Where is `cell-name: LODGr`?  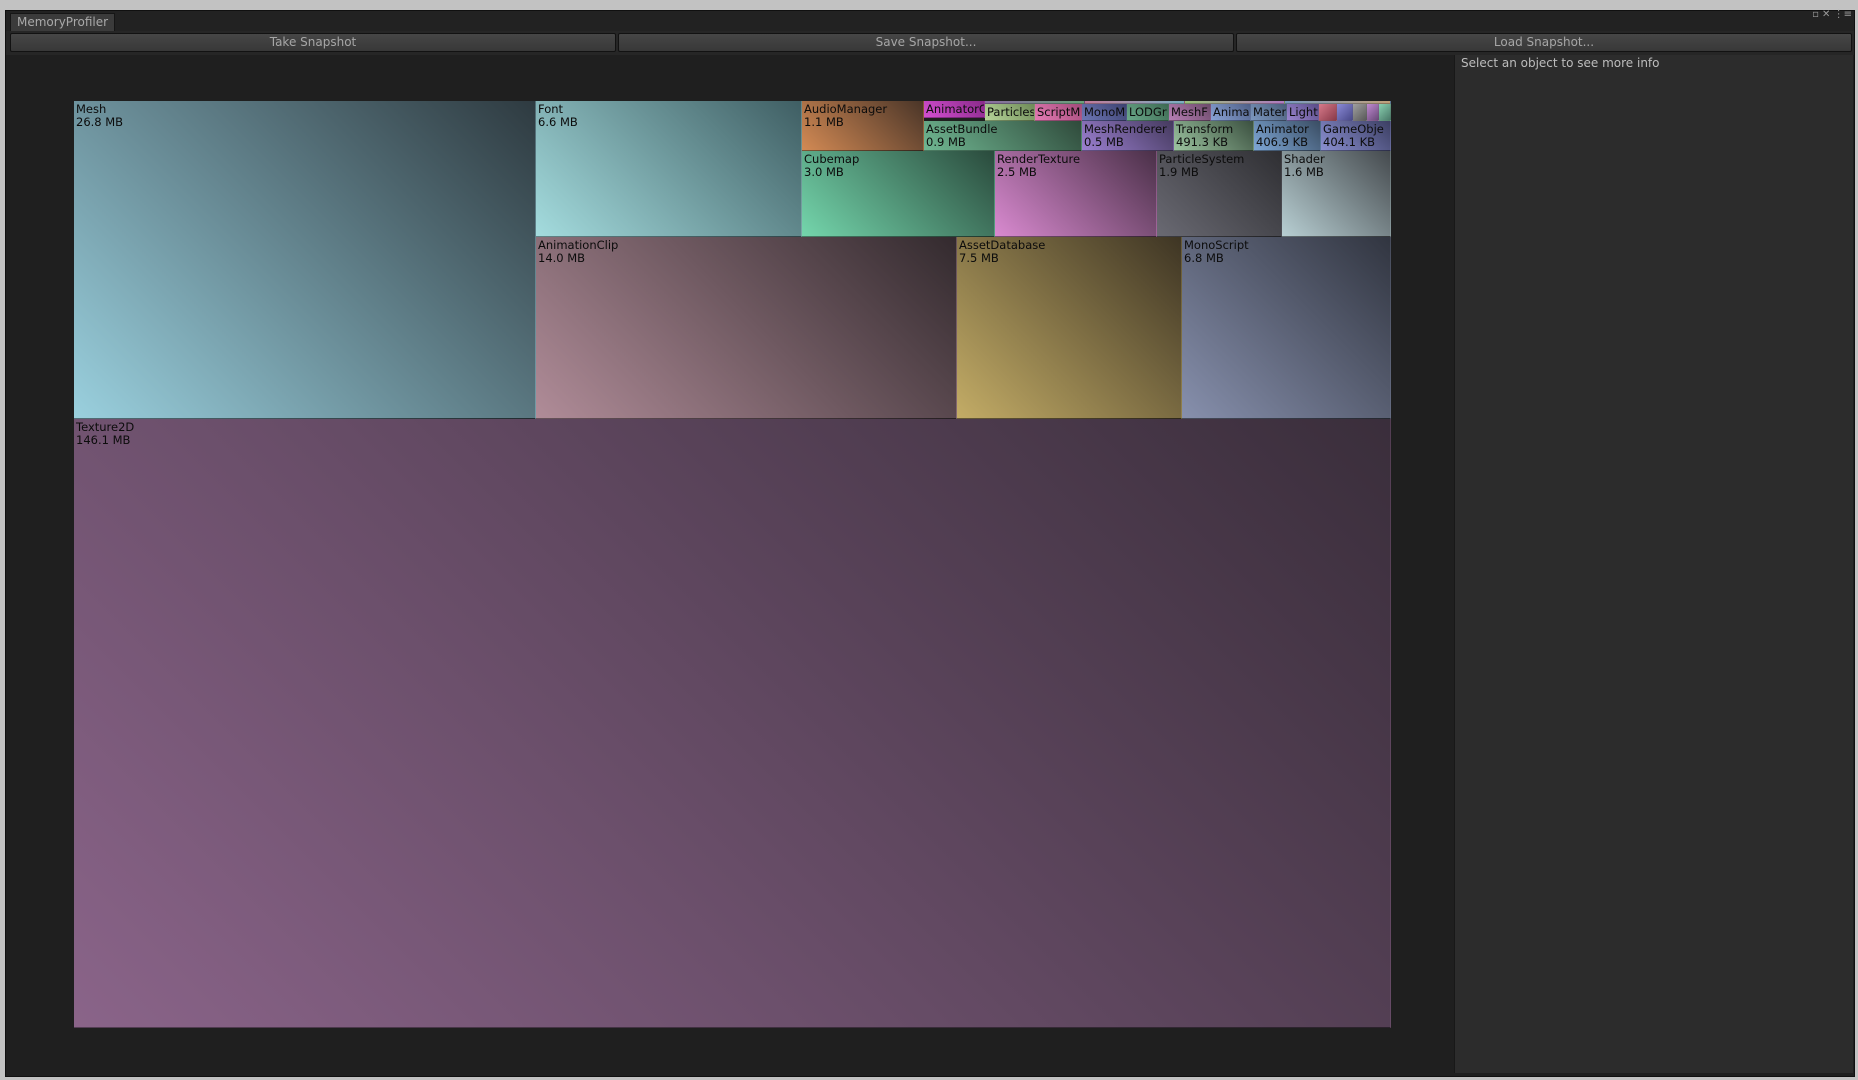
cell-name: LODGr is located at coordinates (1148, 112).